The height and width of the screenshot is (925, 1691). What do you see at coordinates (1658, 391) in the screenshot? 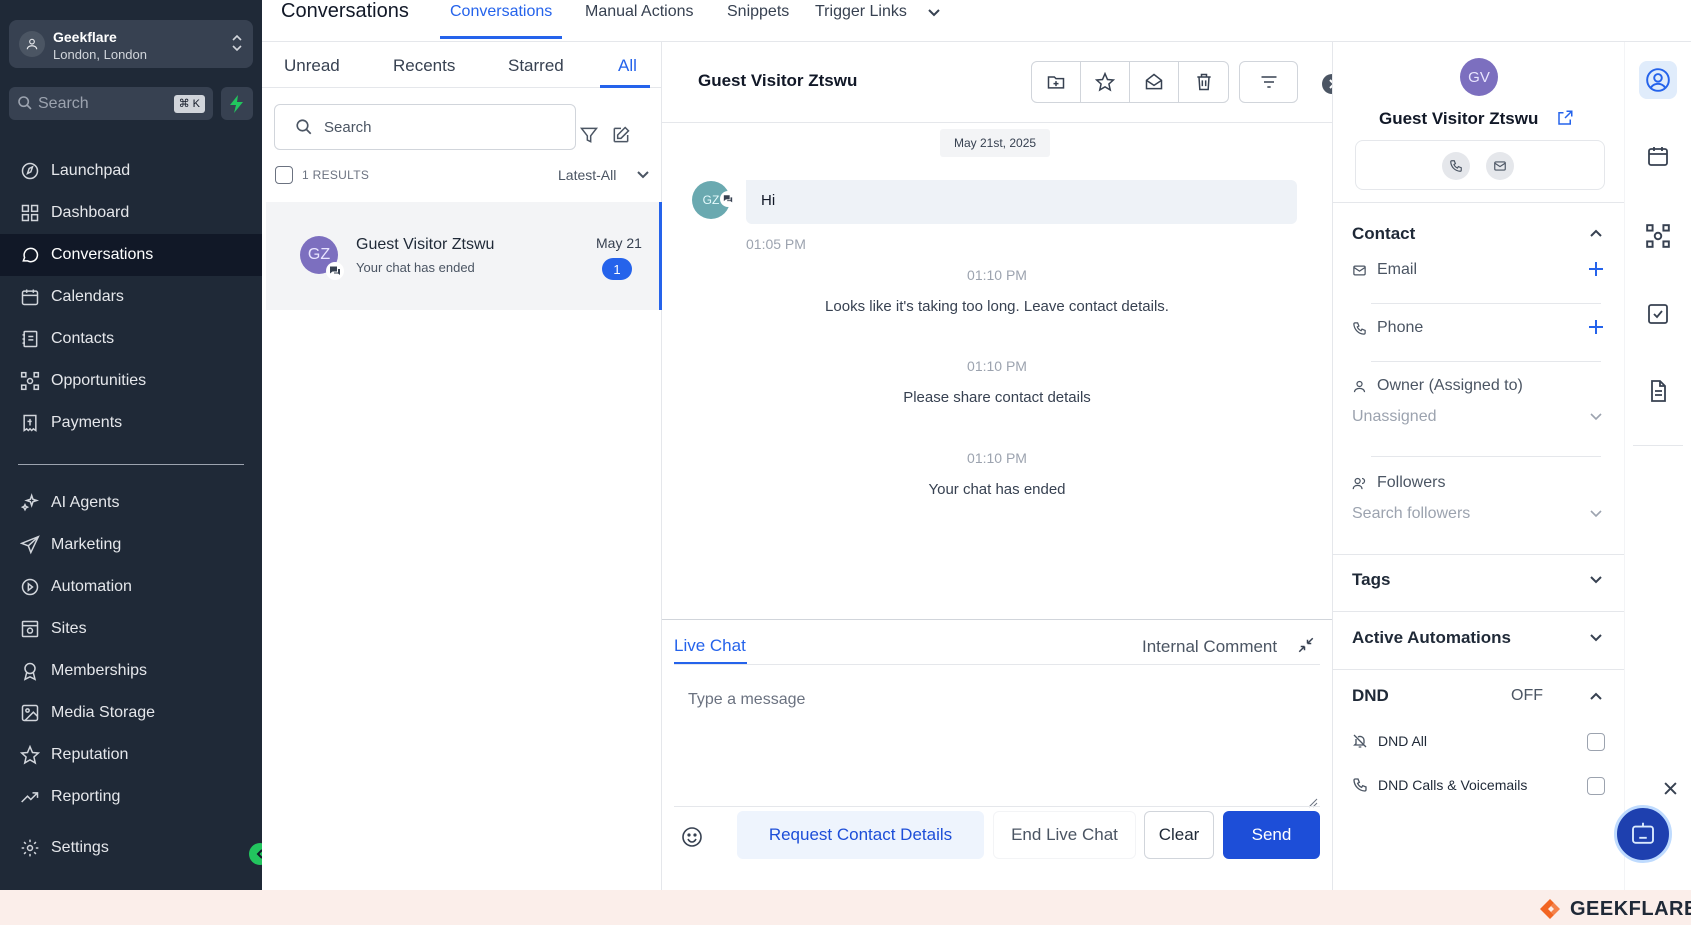
I see `document-icon` at bounding box center [1658, 391].